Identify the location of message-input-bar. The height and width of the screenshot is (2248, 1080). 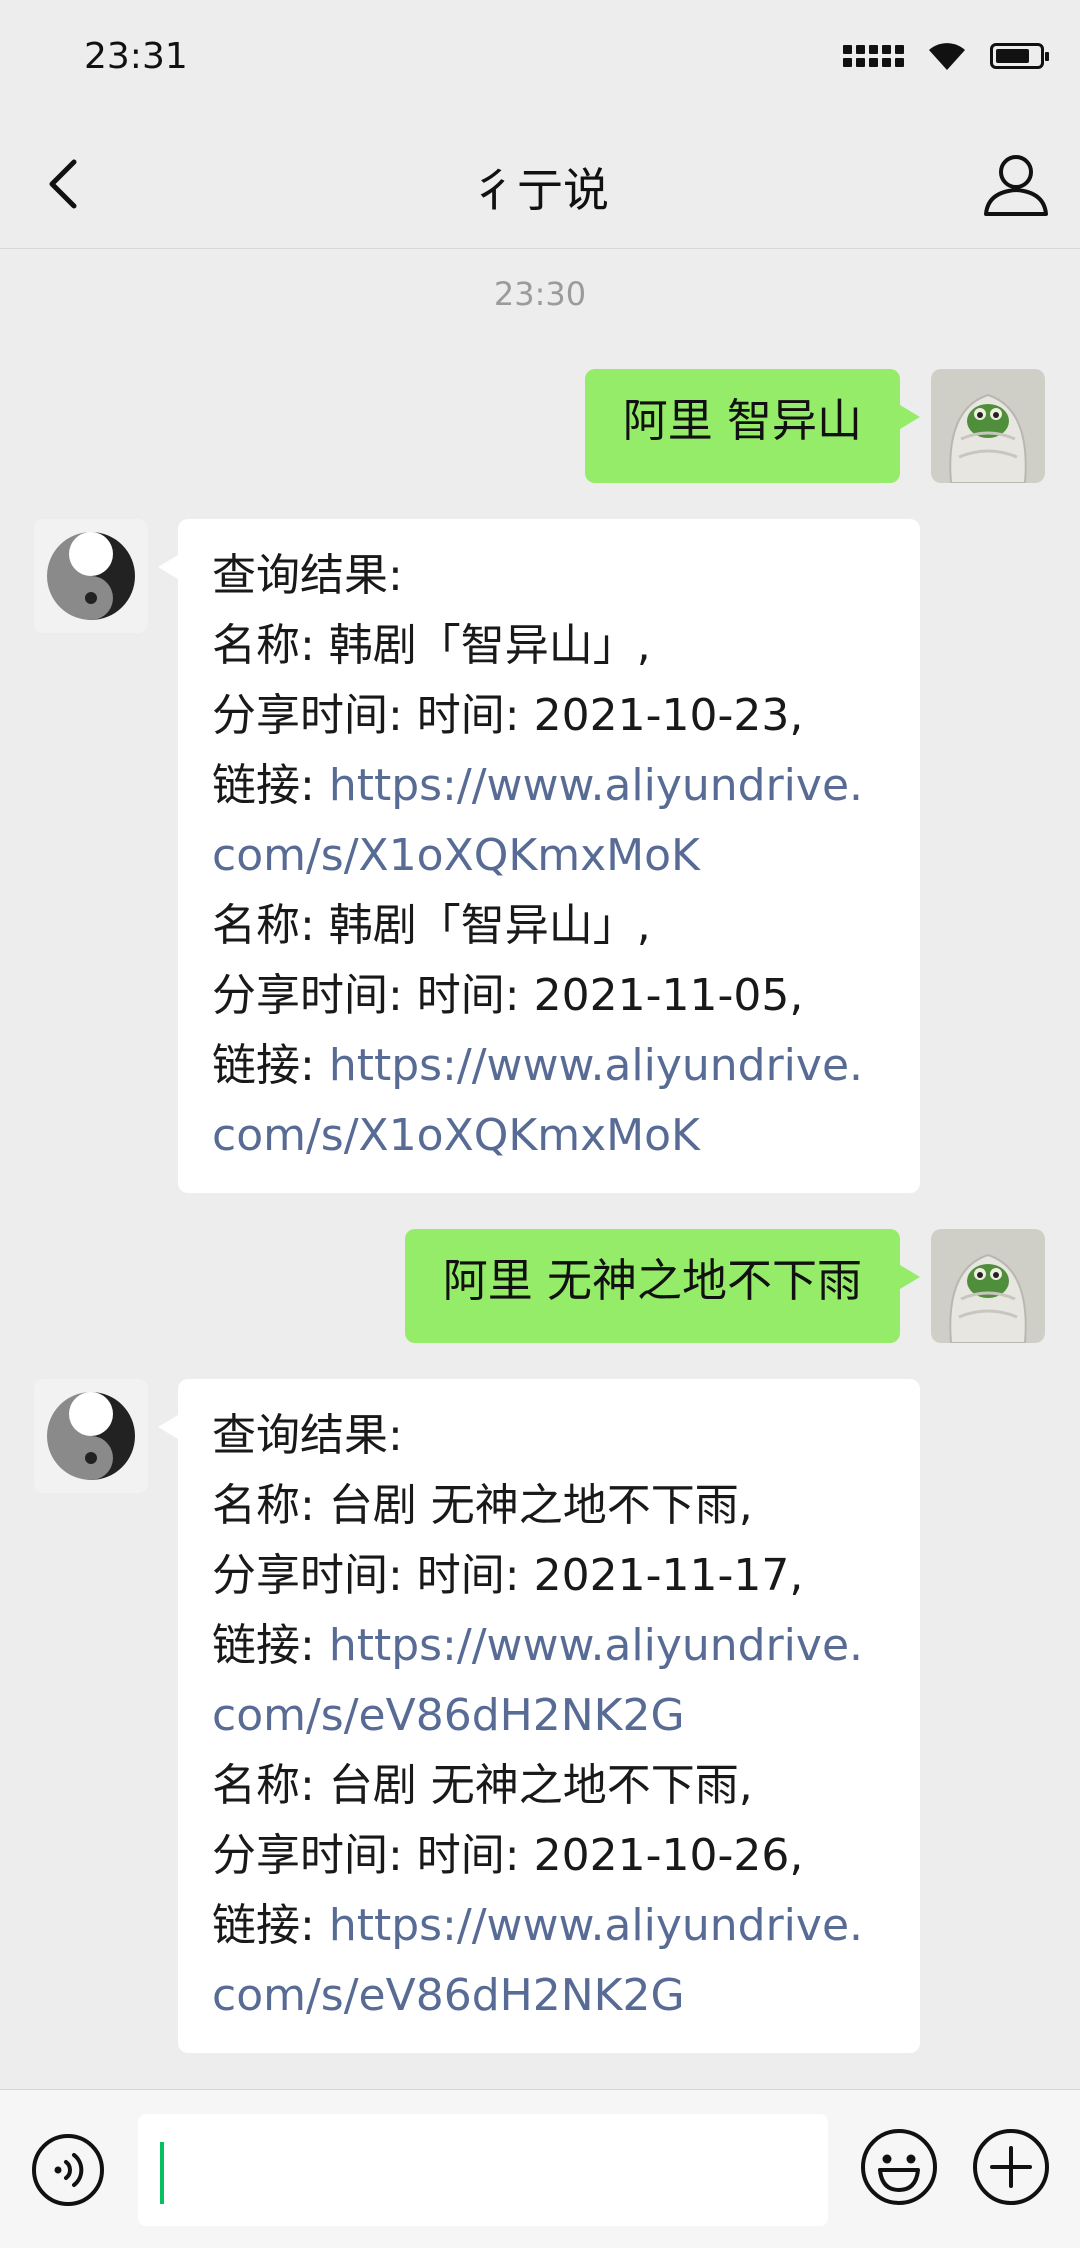
(540, 2168).